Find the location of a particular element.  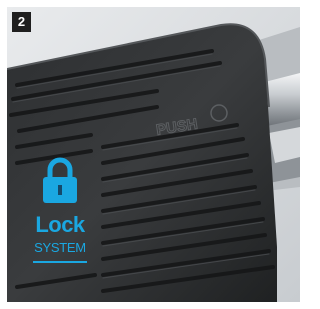

system-word: SYSTEM is located at coordinates (60, 247).